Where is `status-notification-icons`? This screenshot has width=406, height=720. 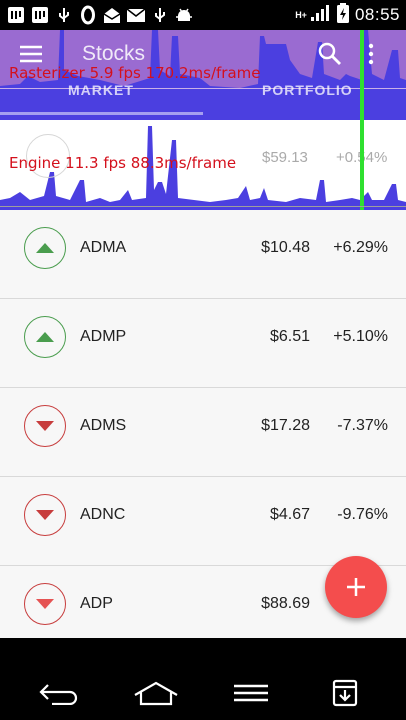
status-notification-icons is located at coordinates (100, 15).